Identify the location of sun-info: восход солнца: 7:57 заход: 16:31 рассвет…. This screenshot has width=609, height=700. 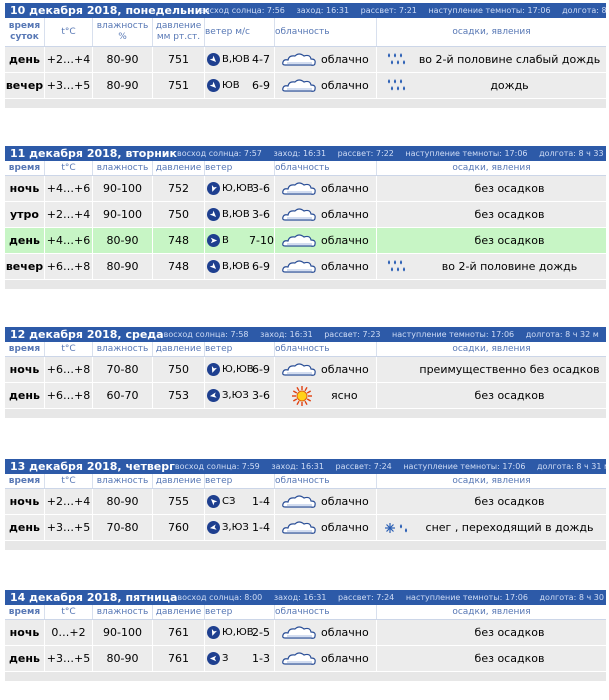
(391, 153).